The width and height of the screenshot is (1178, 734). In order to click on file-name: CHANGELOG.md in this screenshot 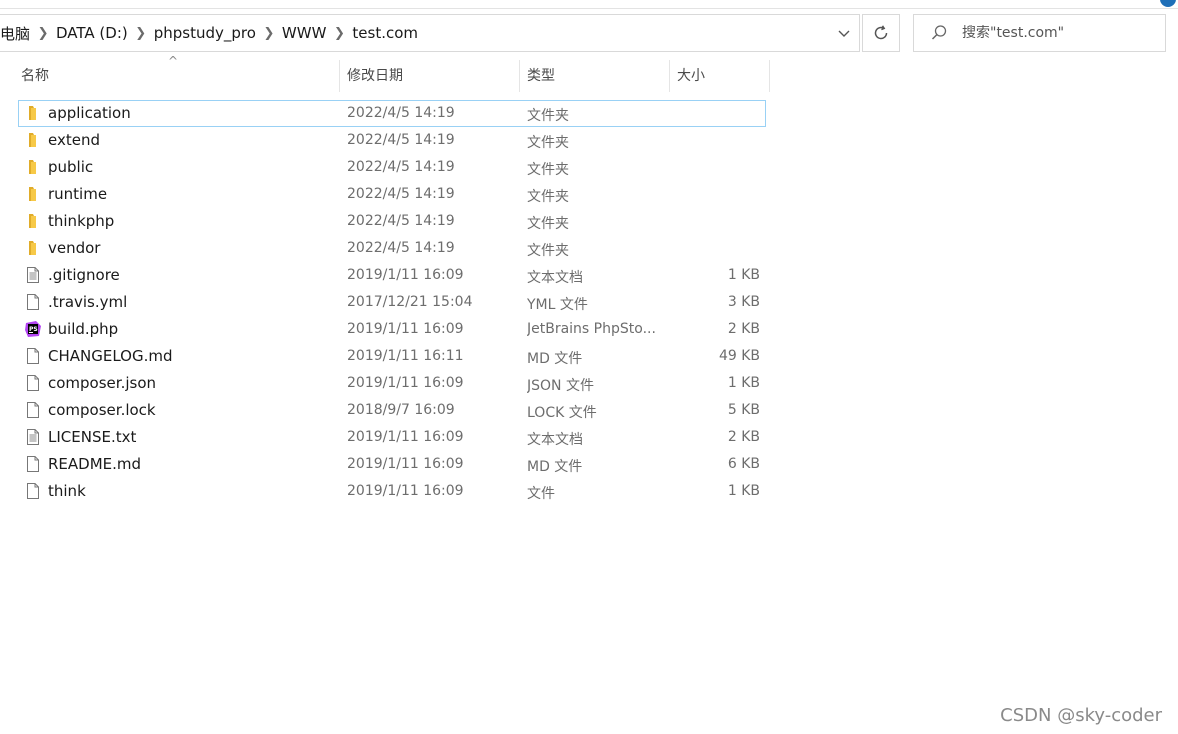, I will do `click(110, 356)`.